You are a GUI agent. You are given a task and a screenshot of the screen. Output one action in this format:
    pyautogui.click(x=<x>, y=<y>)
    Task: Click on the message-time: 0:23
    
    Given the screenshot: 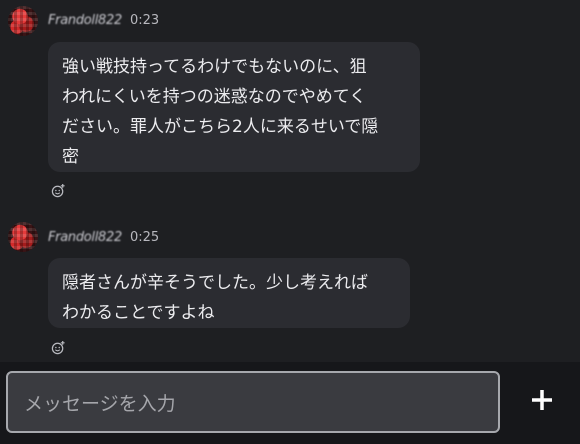 What is the action you would take?
    pyautogui.click(x=144, y=20)
    